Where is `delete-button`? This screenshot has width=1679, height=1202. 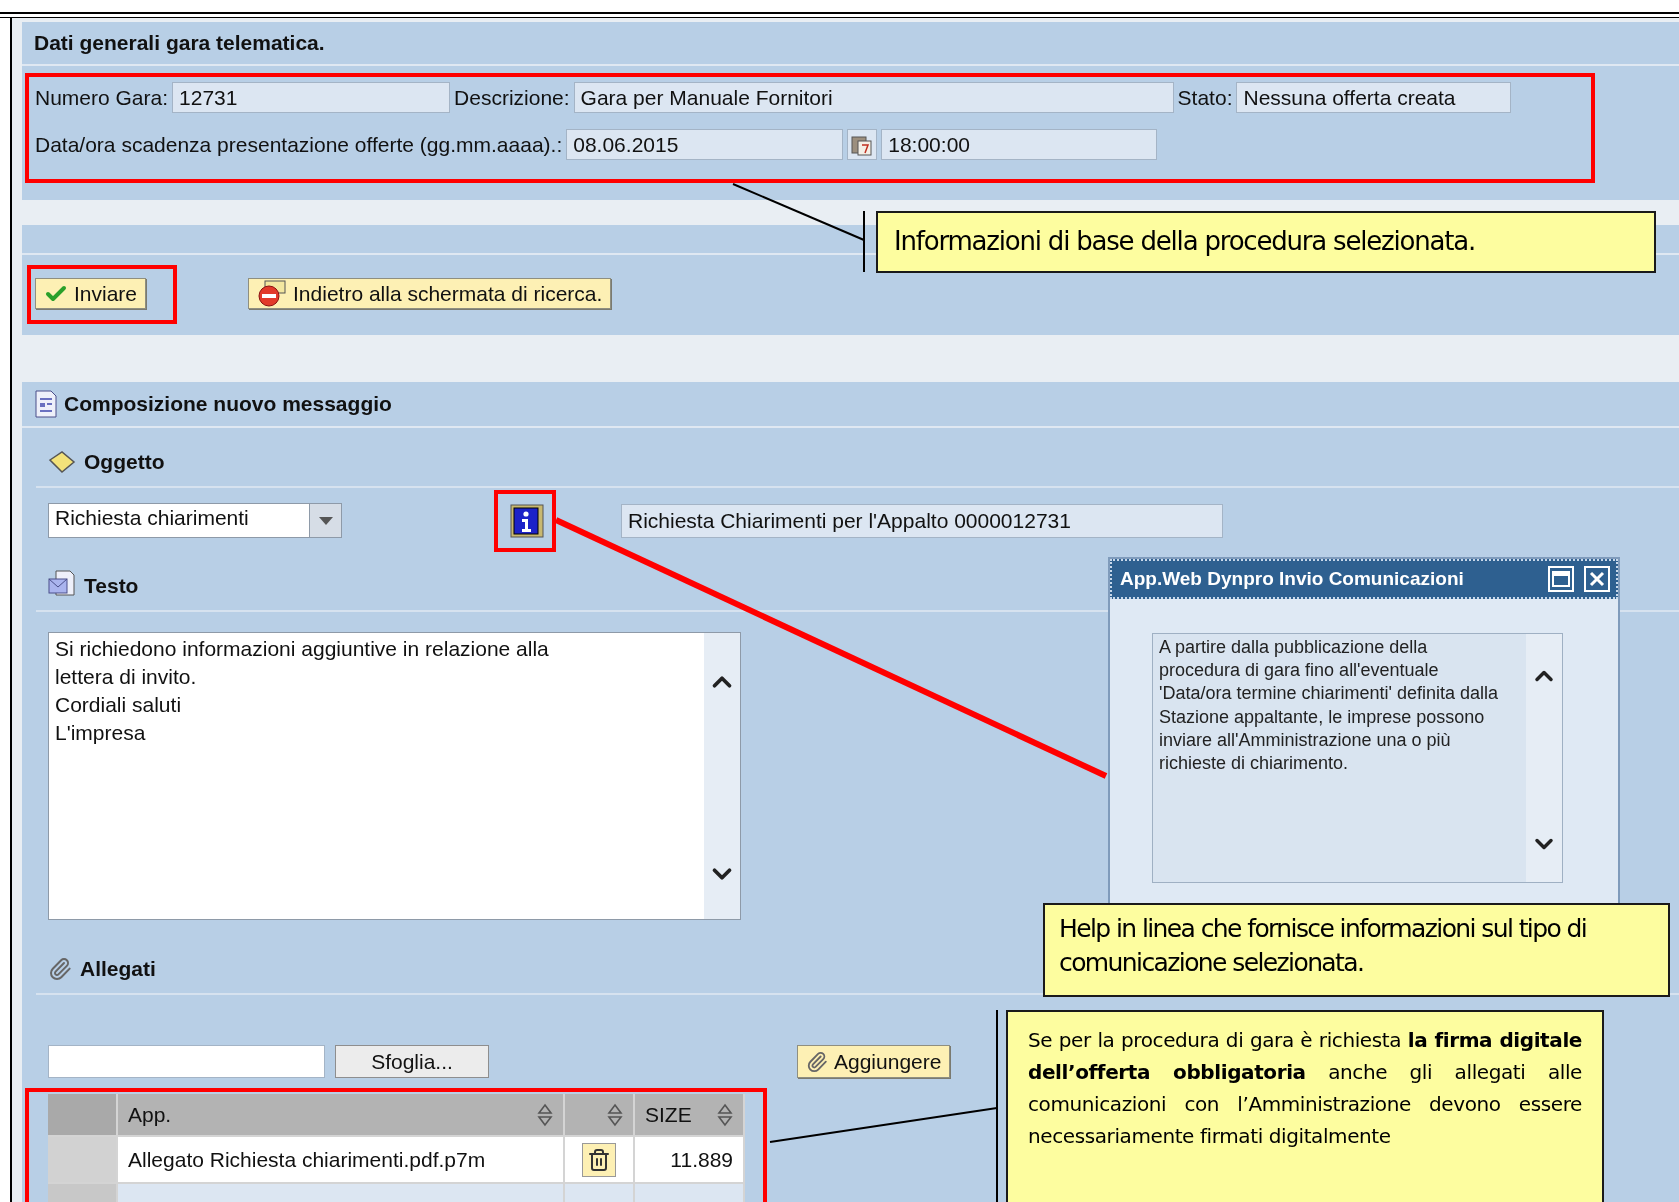
delete-button is located at coordinates (599, 1159).